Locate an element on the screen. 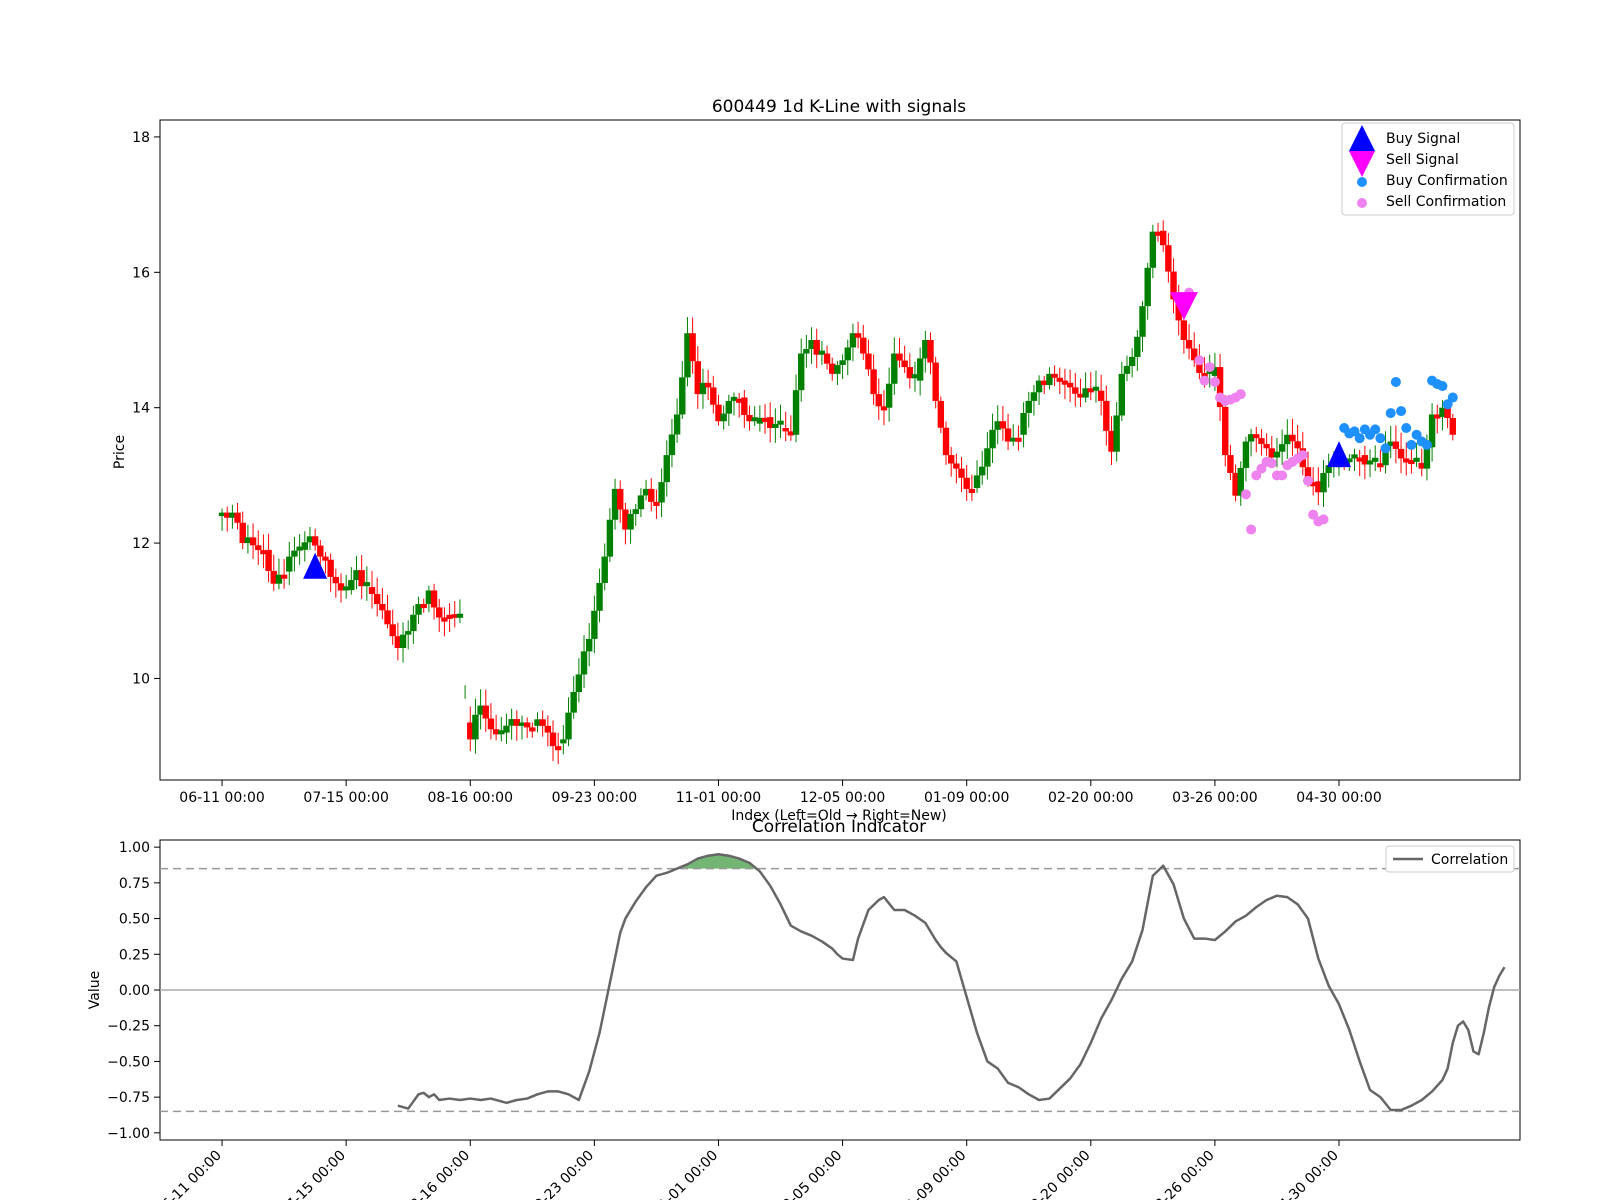 The height and width of the screenshot is (1204, 1600). correlation-y-tick-label: 0.50 is located at coordinates (134, 920).